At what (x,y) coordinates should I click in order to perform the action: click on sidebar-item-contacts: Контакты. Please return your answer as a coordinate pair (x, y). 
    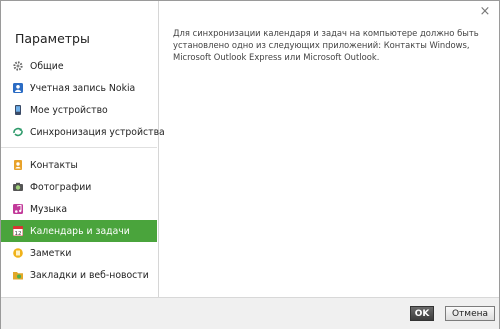
    Looking at the image, I should click on (79, 165).